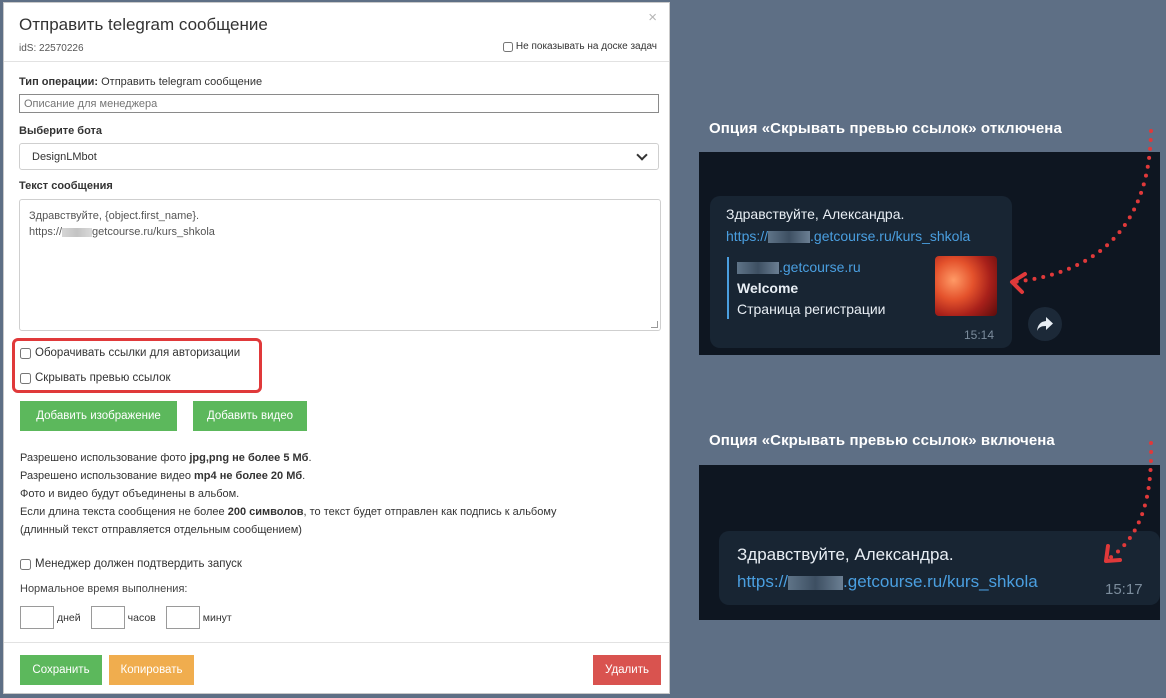 This screenshot has height=698, width=1166. Describe the element at coordinates (627, 670) in the screenshot. I see `delete-button: Удалить` at that location.